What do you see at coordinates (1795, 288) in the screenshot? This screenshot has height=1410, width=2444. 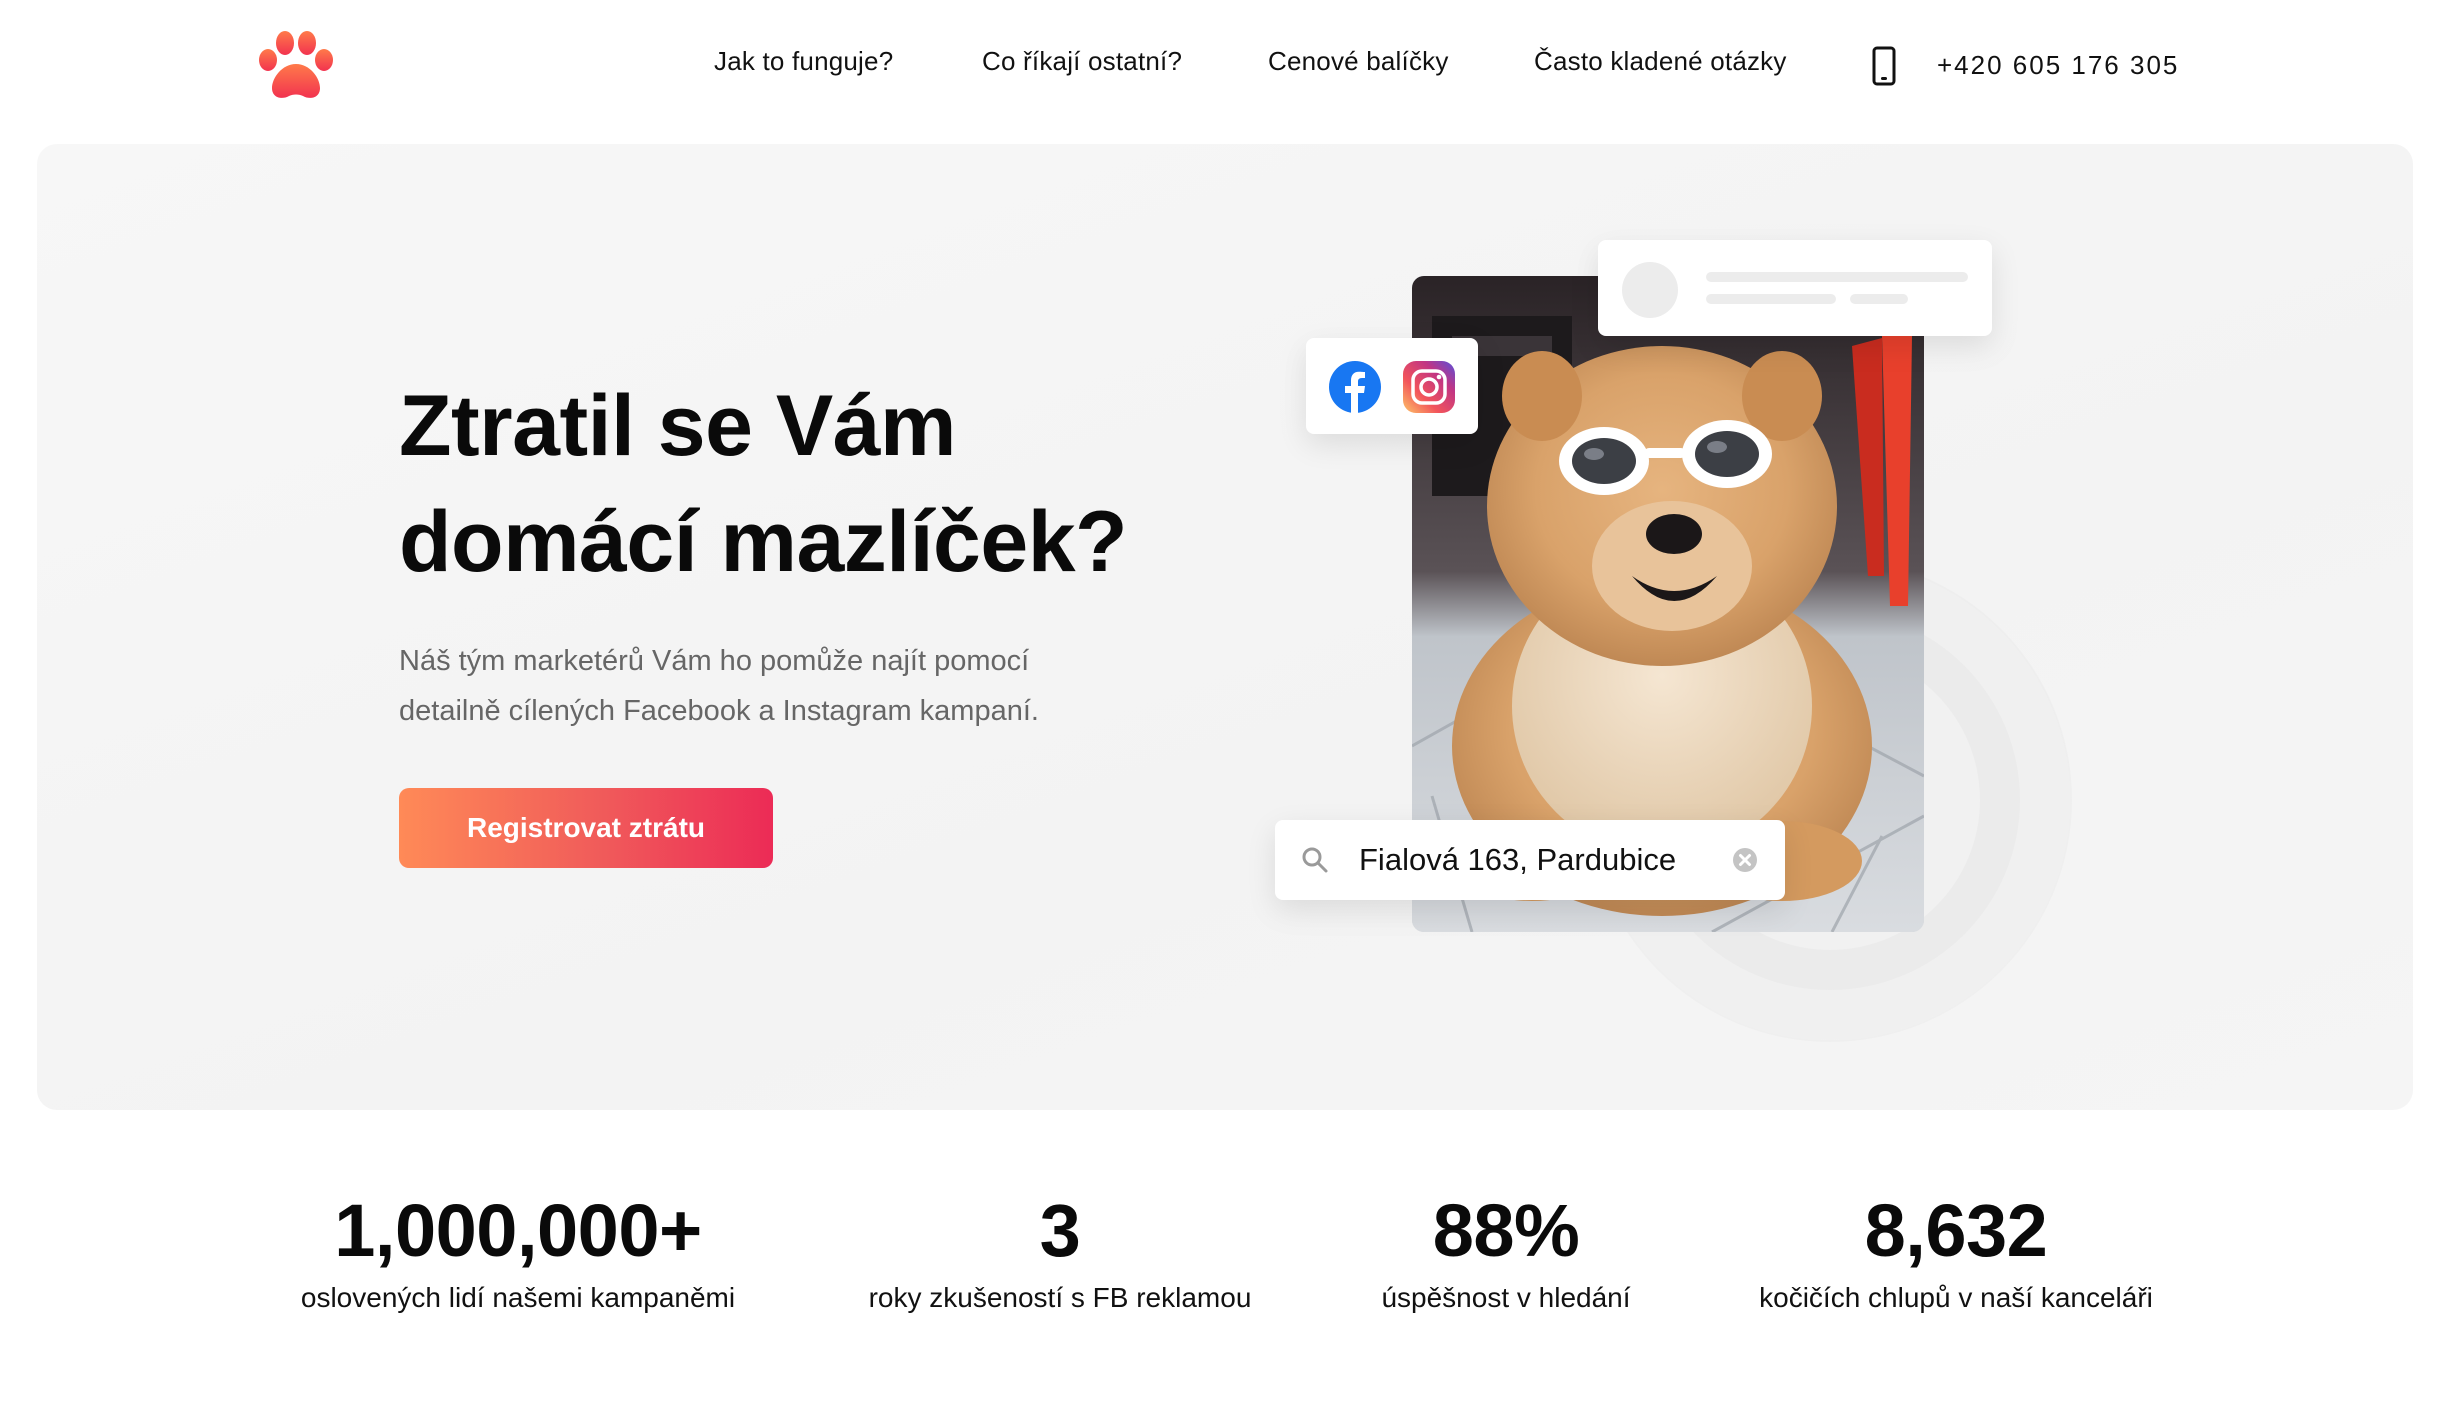 I see `post-placeholder-card` at bounding box center [1795, 288].